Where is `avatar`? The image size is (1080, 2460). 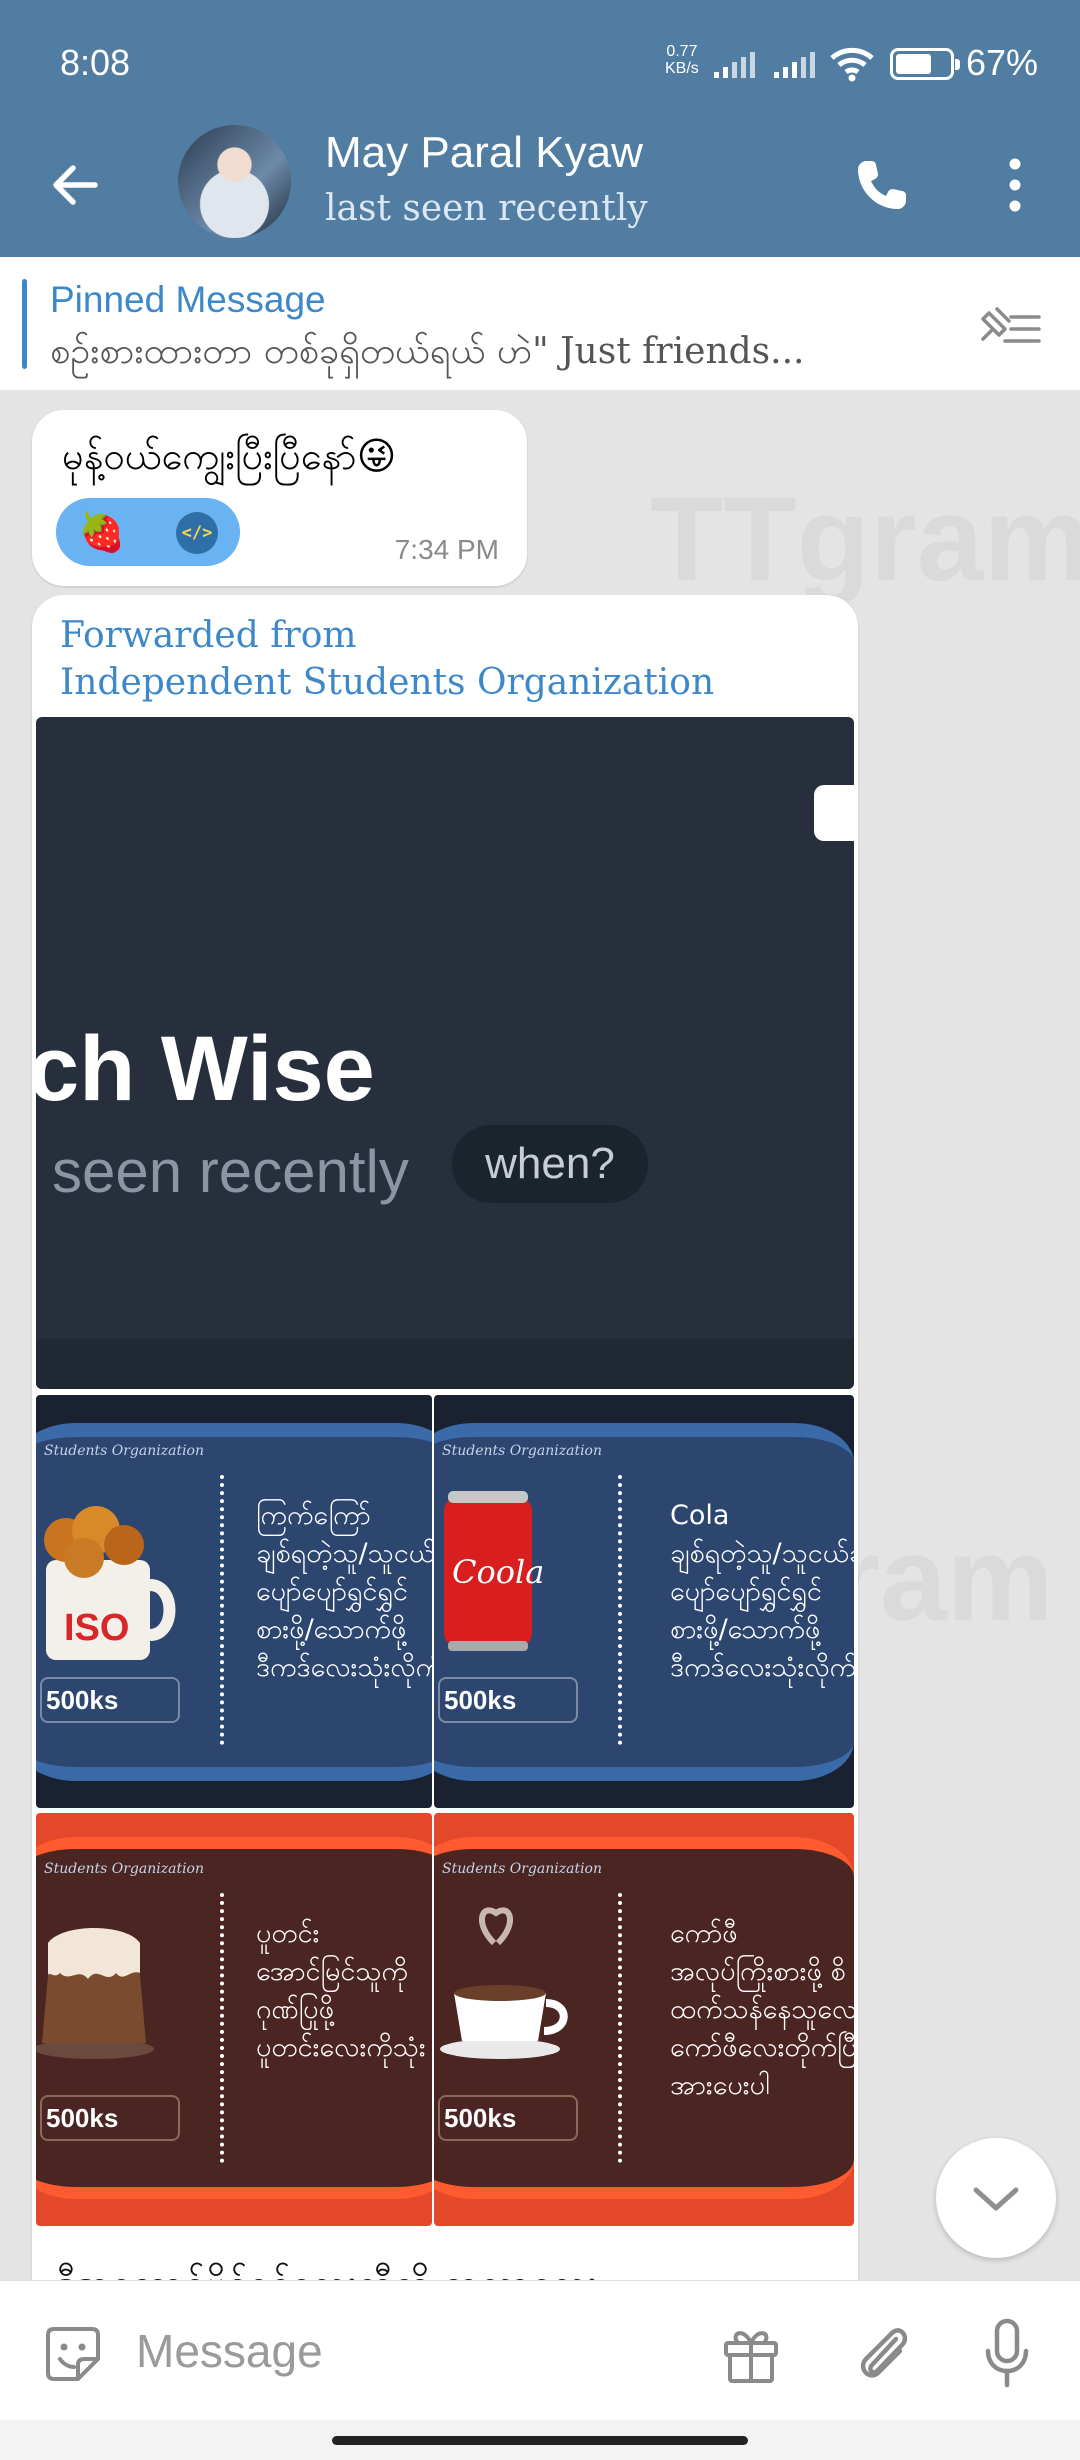 avatar is located at coordinates (234, 181).